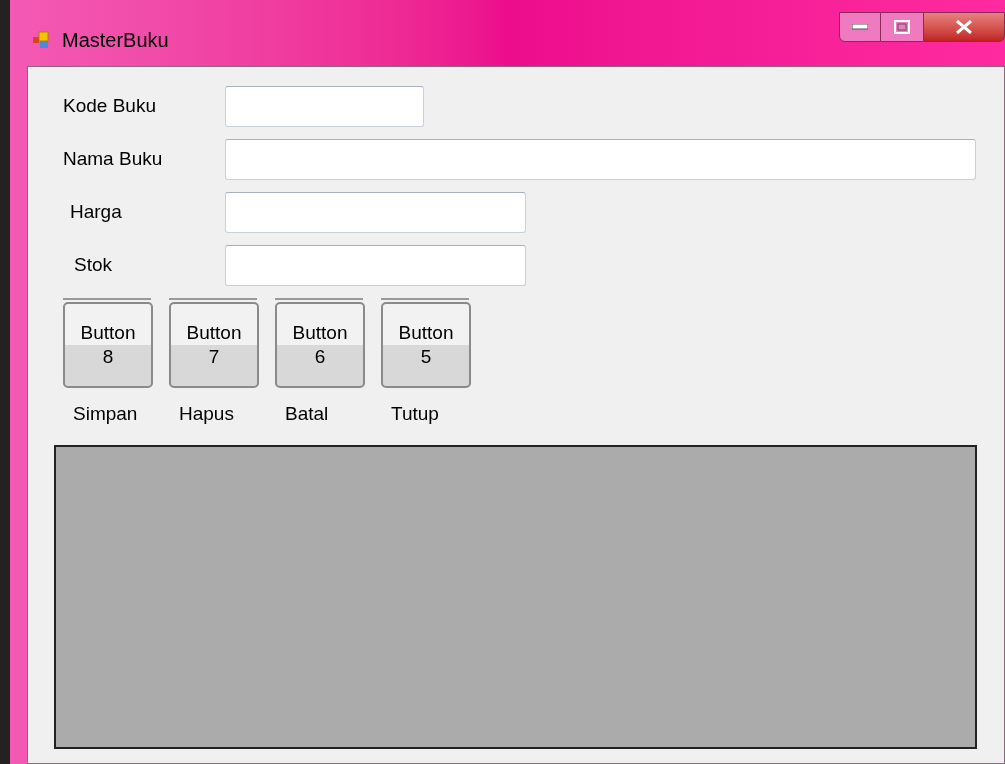  What do you see at coordinates (206, 414) in the screenshot?
I see `button-caption: Hapus` at bounding box center [206, 414].